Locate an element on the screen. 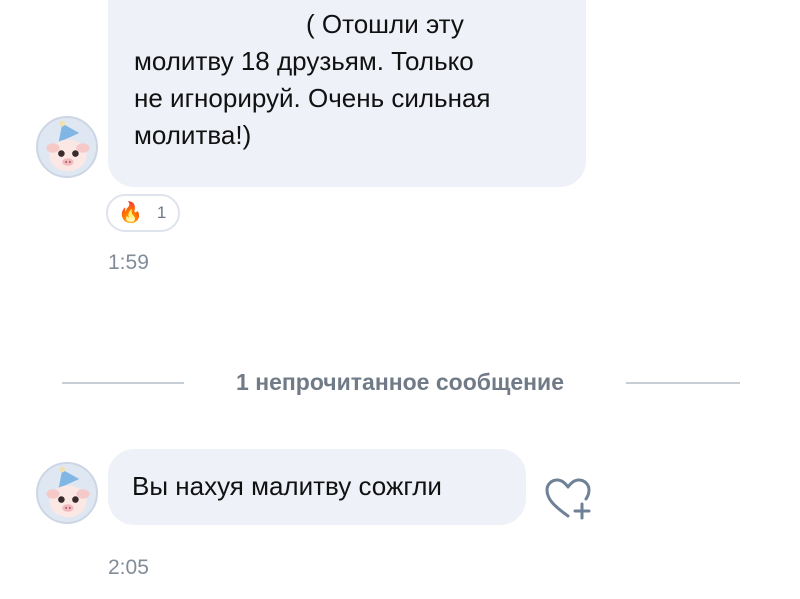 The height and width of the screenshot is (599, 800). divider-line-left is located at coordinates (123, 383).